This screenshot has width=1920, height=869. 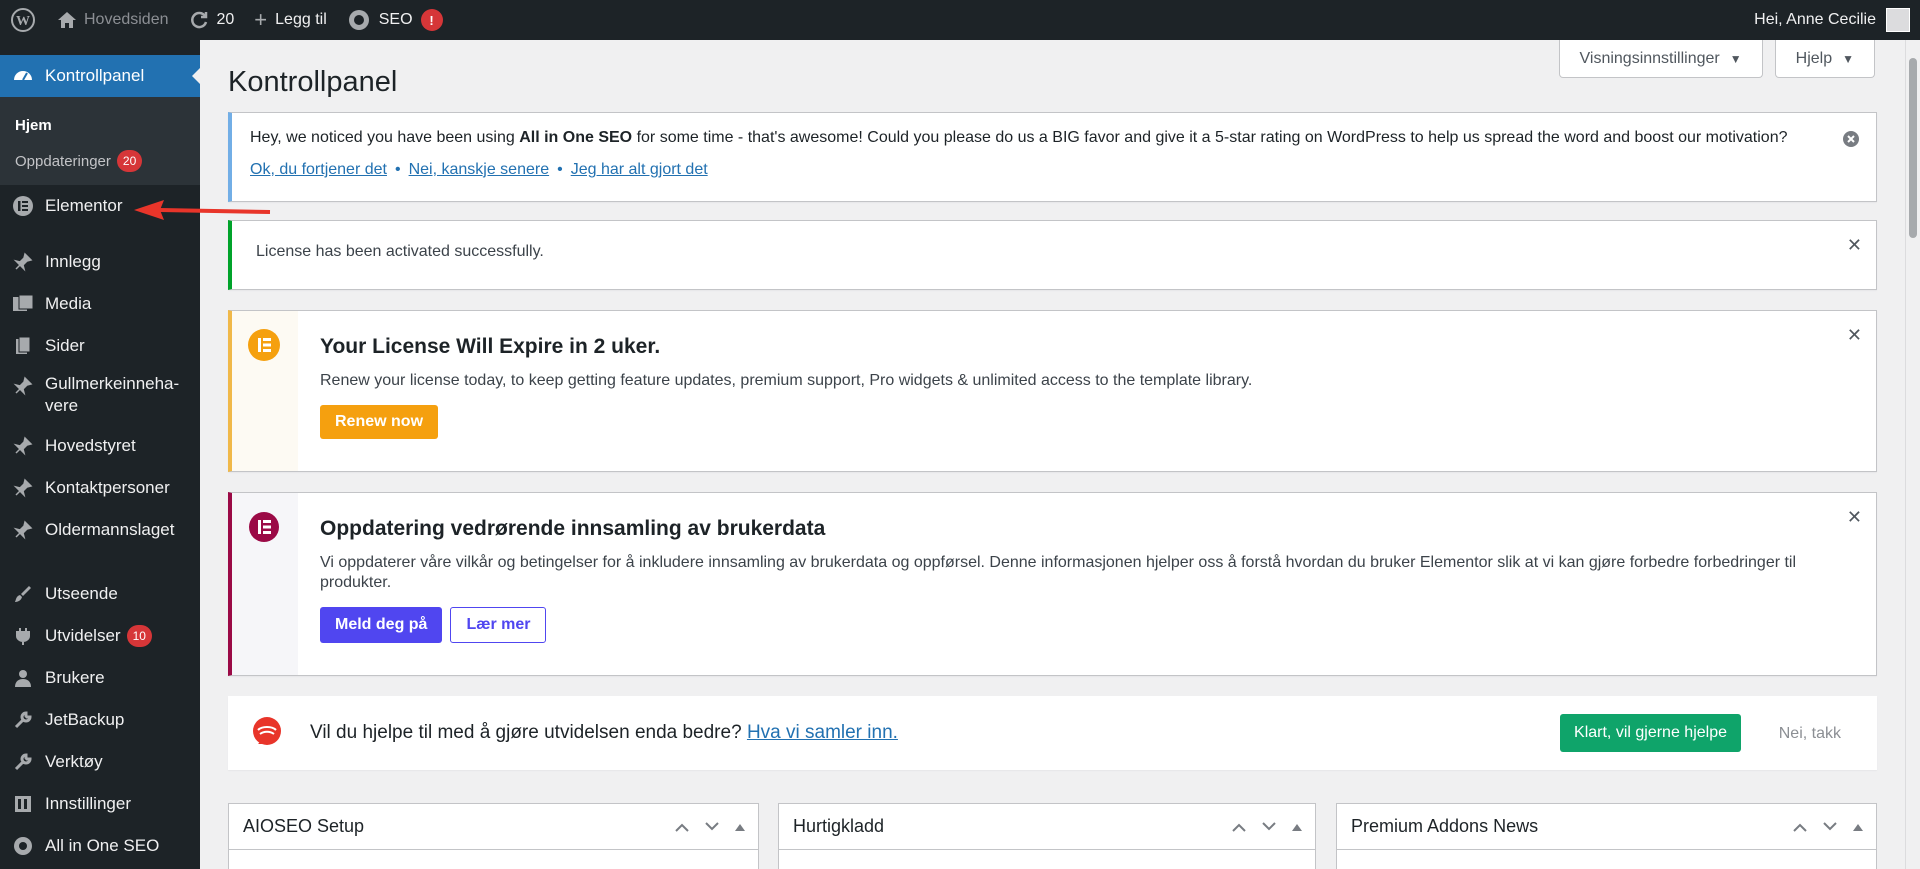 What do you see at coordinates (385, 137) in the screenshot?
I see `notice-text-part: Hey, we noticed you have been using` at bounding box center [385, 137].